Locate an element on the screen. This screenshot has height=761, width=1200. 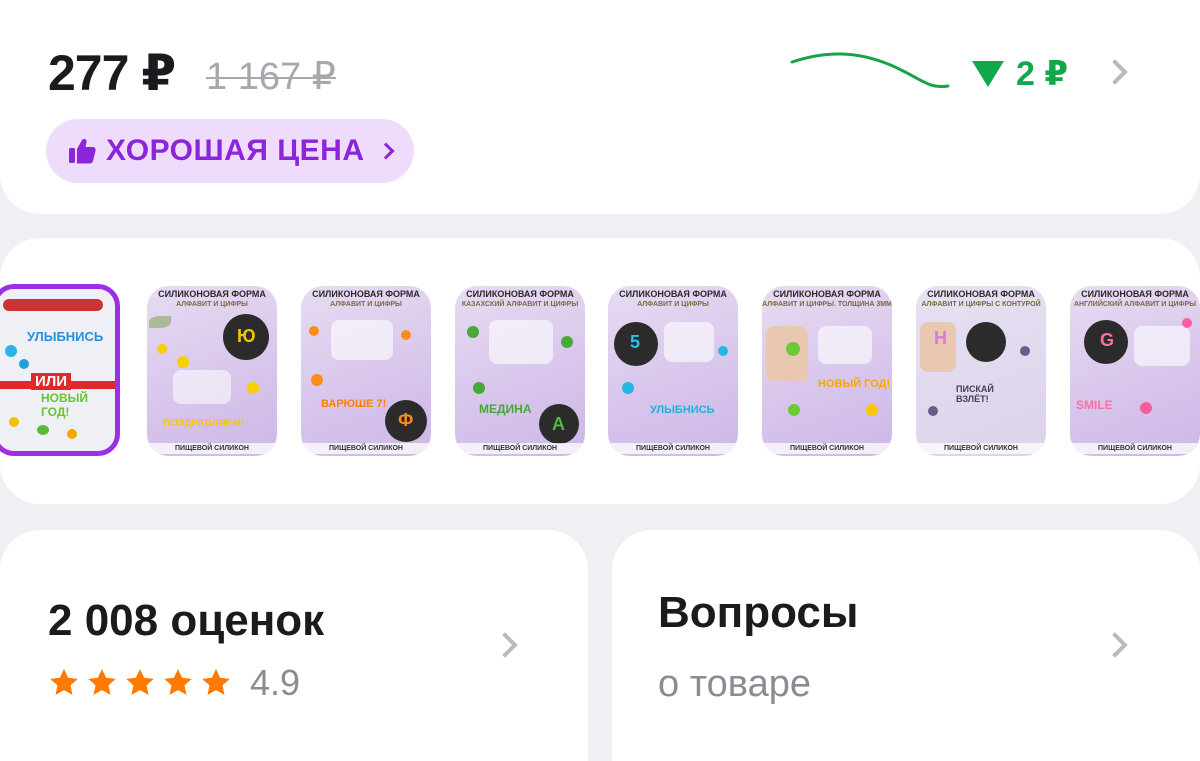
current-price: 277 ₽ is located at coordinates (112, 73).